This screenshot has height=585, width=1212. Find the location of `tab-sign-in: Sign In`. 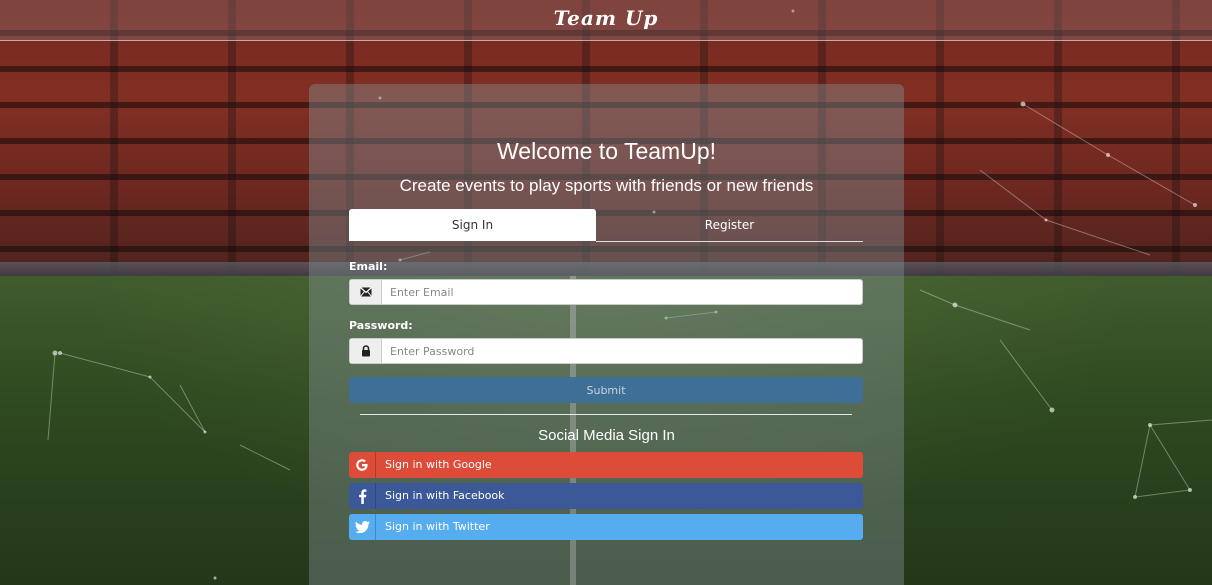

tab-sign-in: Sign In is located at coordinates (472, 225).